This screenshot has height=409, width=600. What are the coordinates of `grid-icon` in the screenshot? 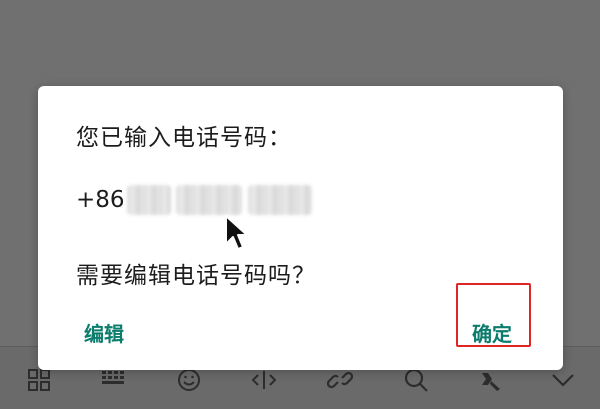 It's located at (39, 380).